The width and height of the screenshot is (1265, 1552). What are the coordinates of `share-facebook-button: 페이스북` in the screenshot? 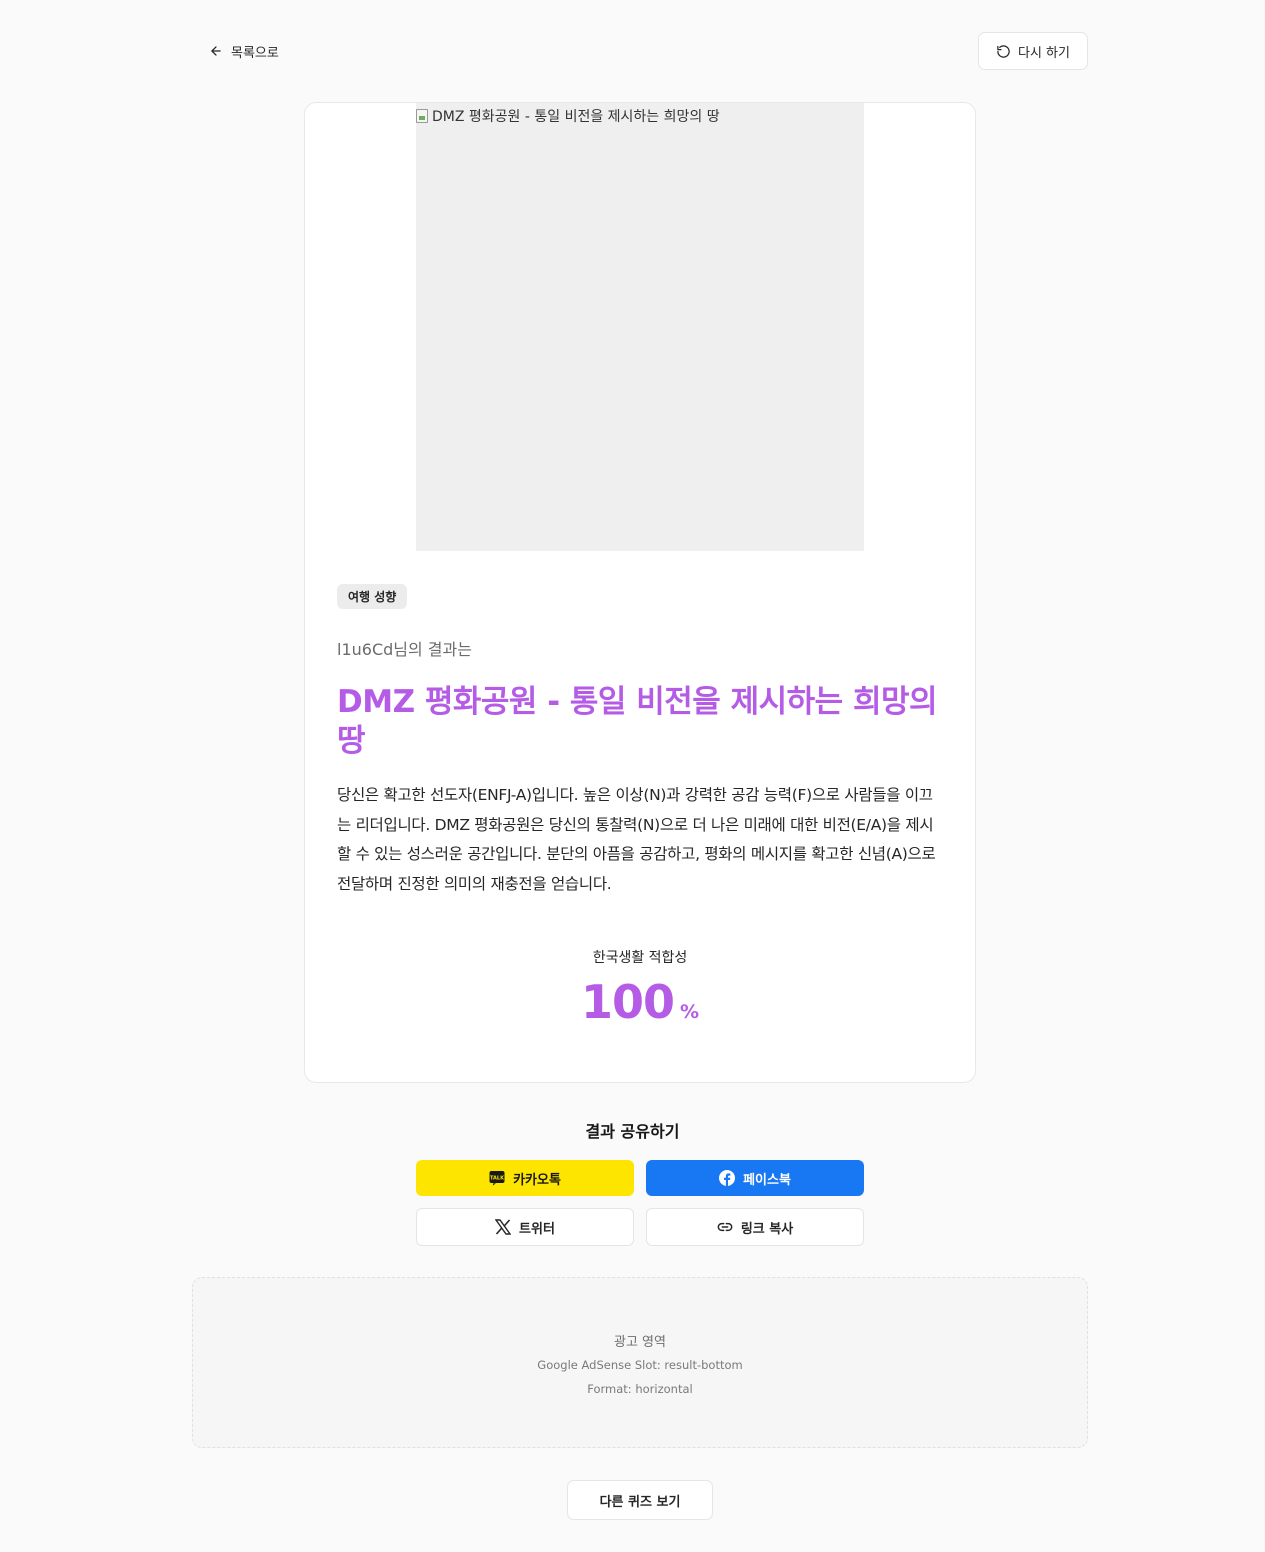 It's located at (755, 1178).